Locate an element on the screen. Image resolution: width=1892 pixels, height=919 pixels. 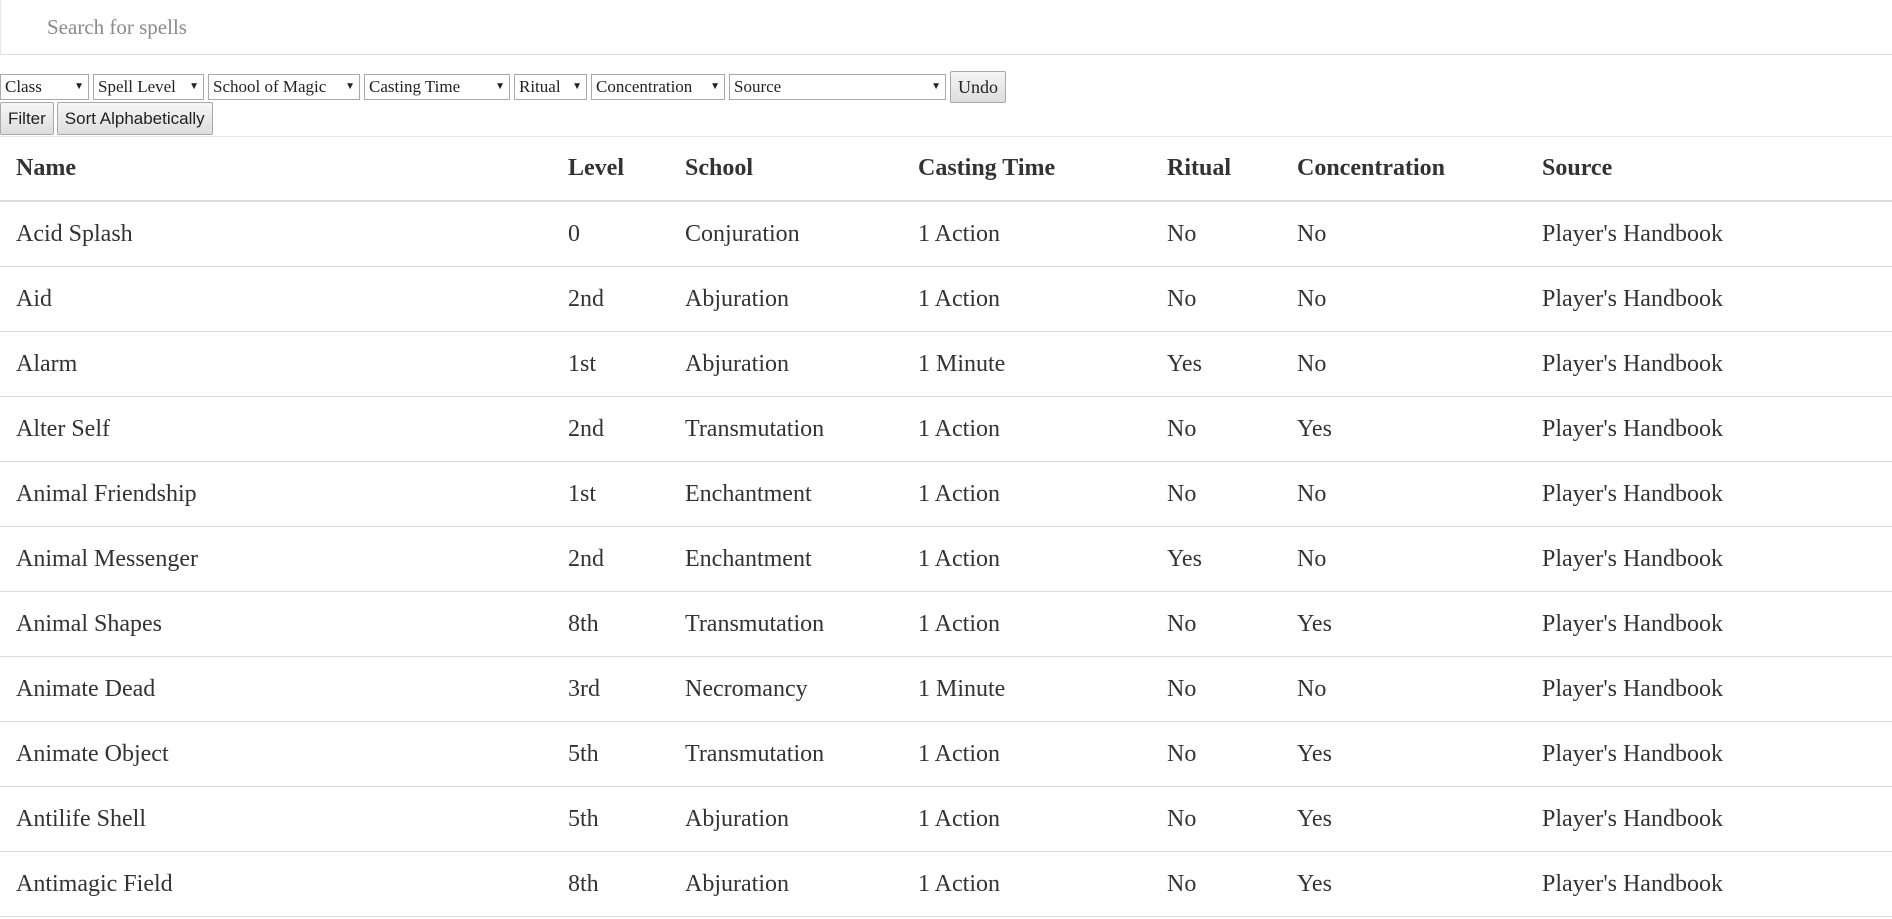
cell-ritual: Yes is located at coordinates (1232, 559).